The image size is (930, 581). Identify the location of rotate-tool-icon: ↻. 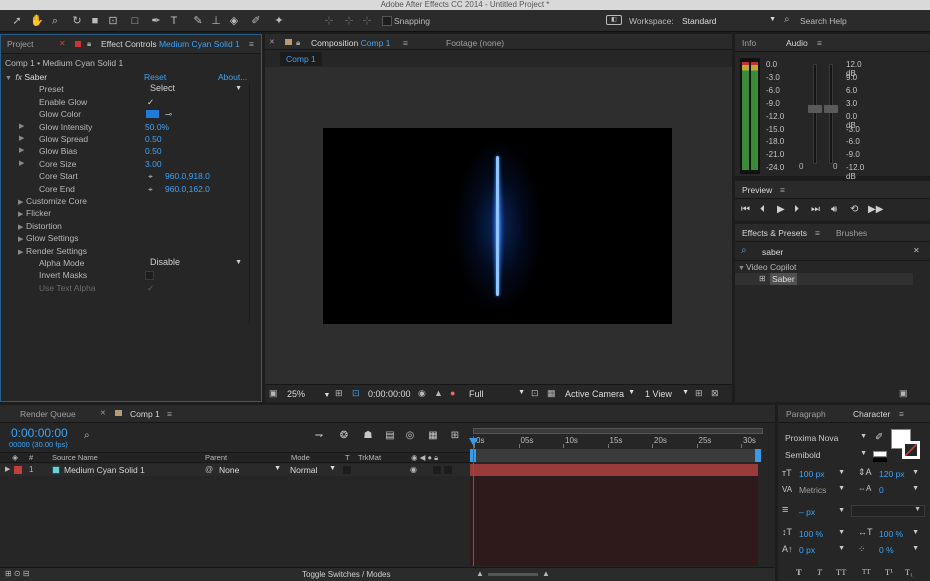
(77, 21).